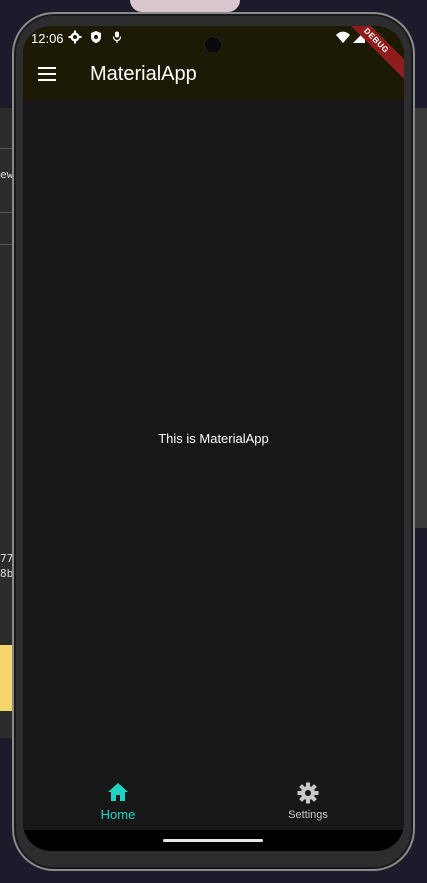  I want to click on nav-label-settings: Settings, so click(308, 815).